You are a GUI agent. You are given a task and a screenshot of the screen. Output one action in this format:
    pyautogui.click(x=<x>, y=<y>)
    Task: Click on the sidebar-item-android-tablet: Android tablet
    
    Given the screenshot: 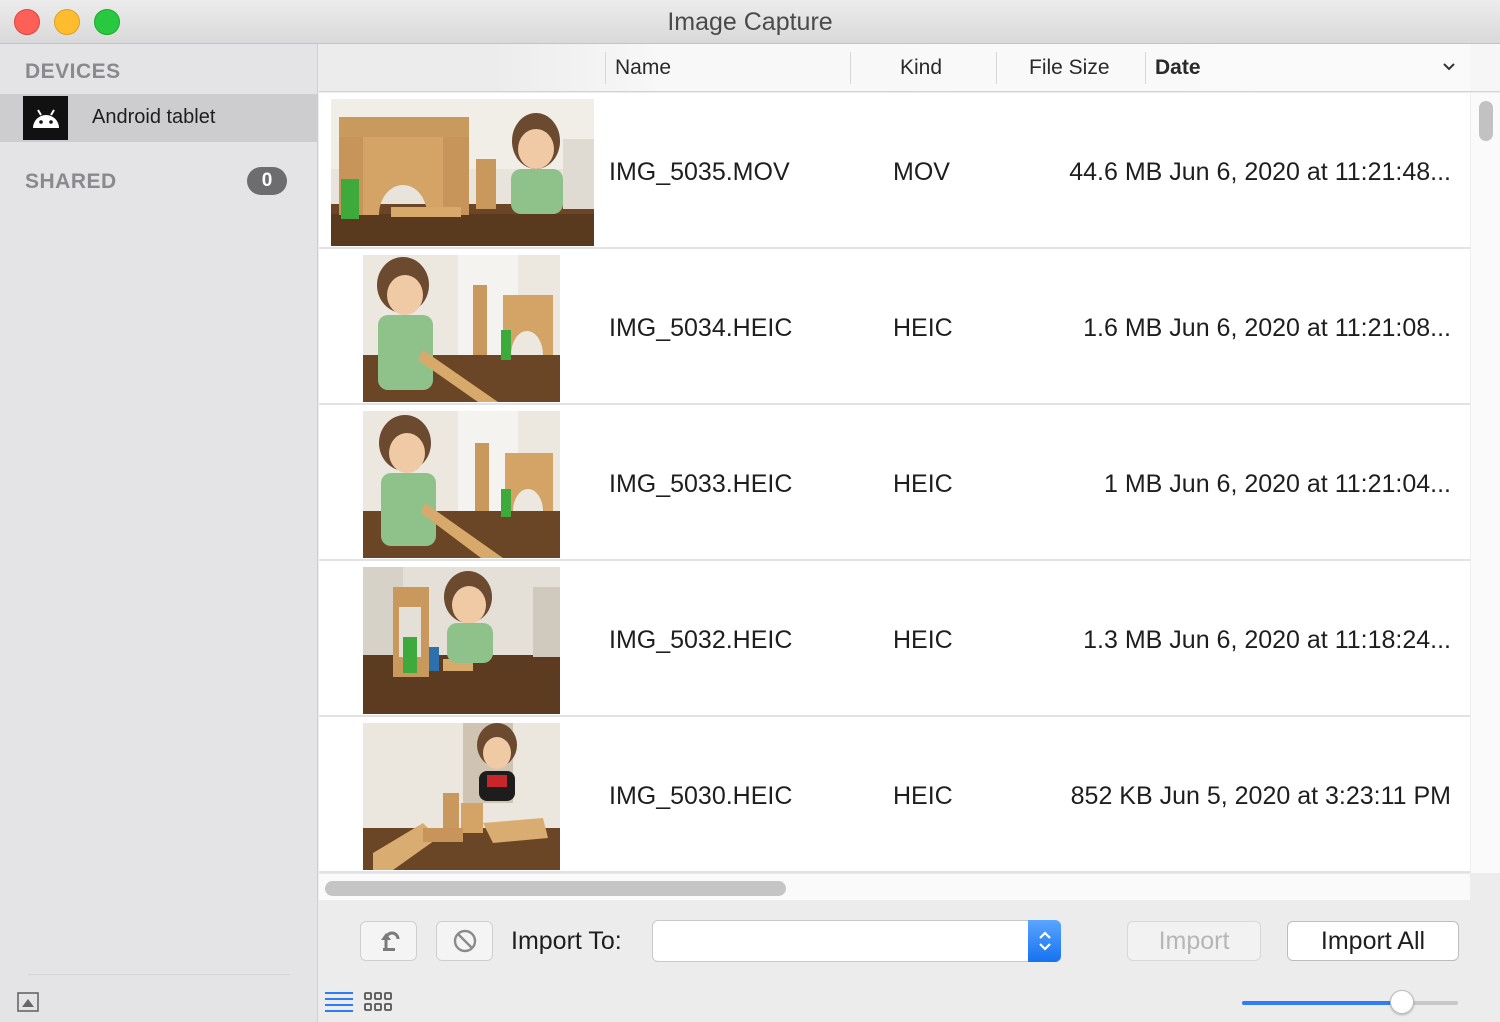 What is the action you would take?
    pyautogui.click(x=159, y=118)
    